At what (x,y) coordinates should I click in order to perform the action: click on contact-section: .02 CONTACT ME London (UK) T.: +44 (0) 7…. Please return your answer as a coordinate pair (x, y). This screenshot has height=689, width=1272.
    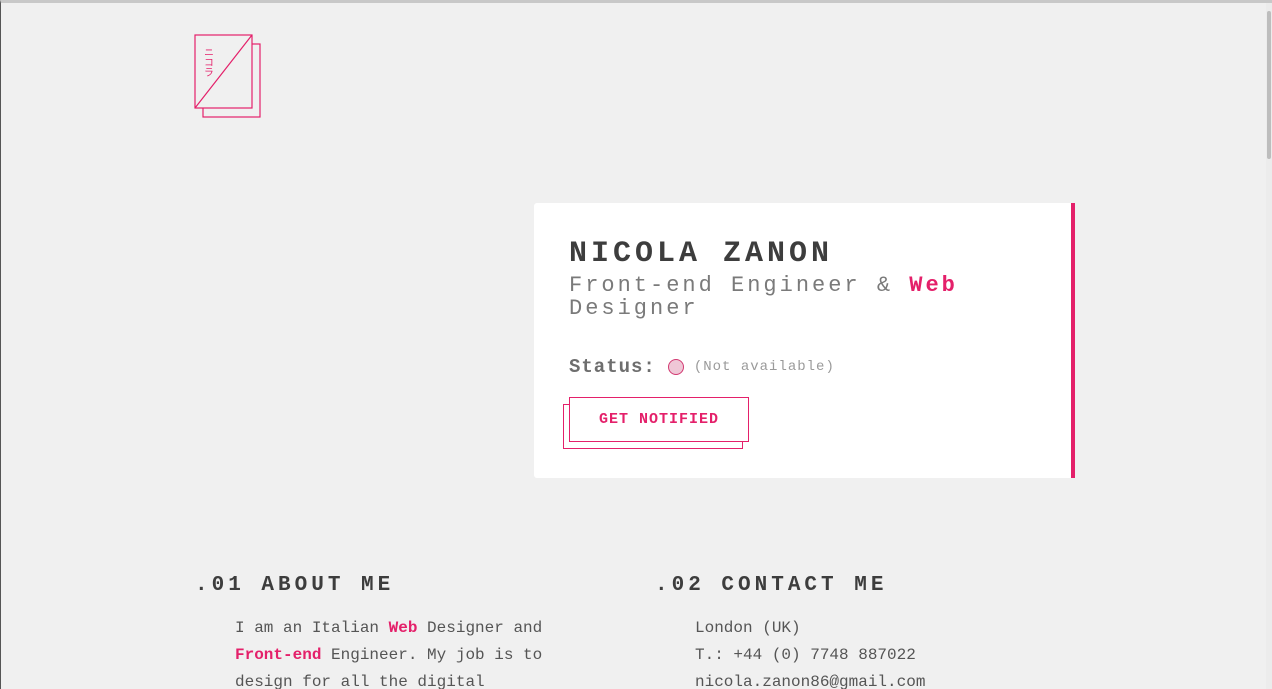
    Looking at the image, I should click on (790, 631).